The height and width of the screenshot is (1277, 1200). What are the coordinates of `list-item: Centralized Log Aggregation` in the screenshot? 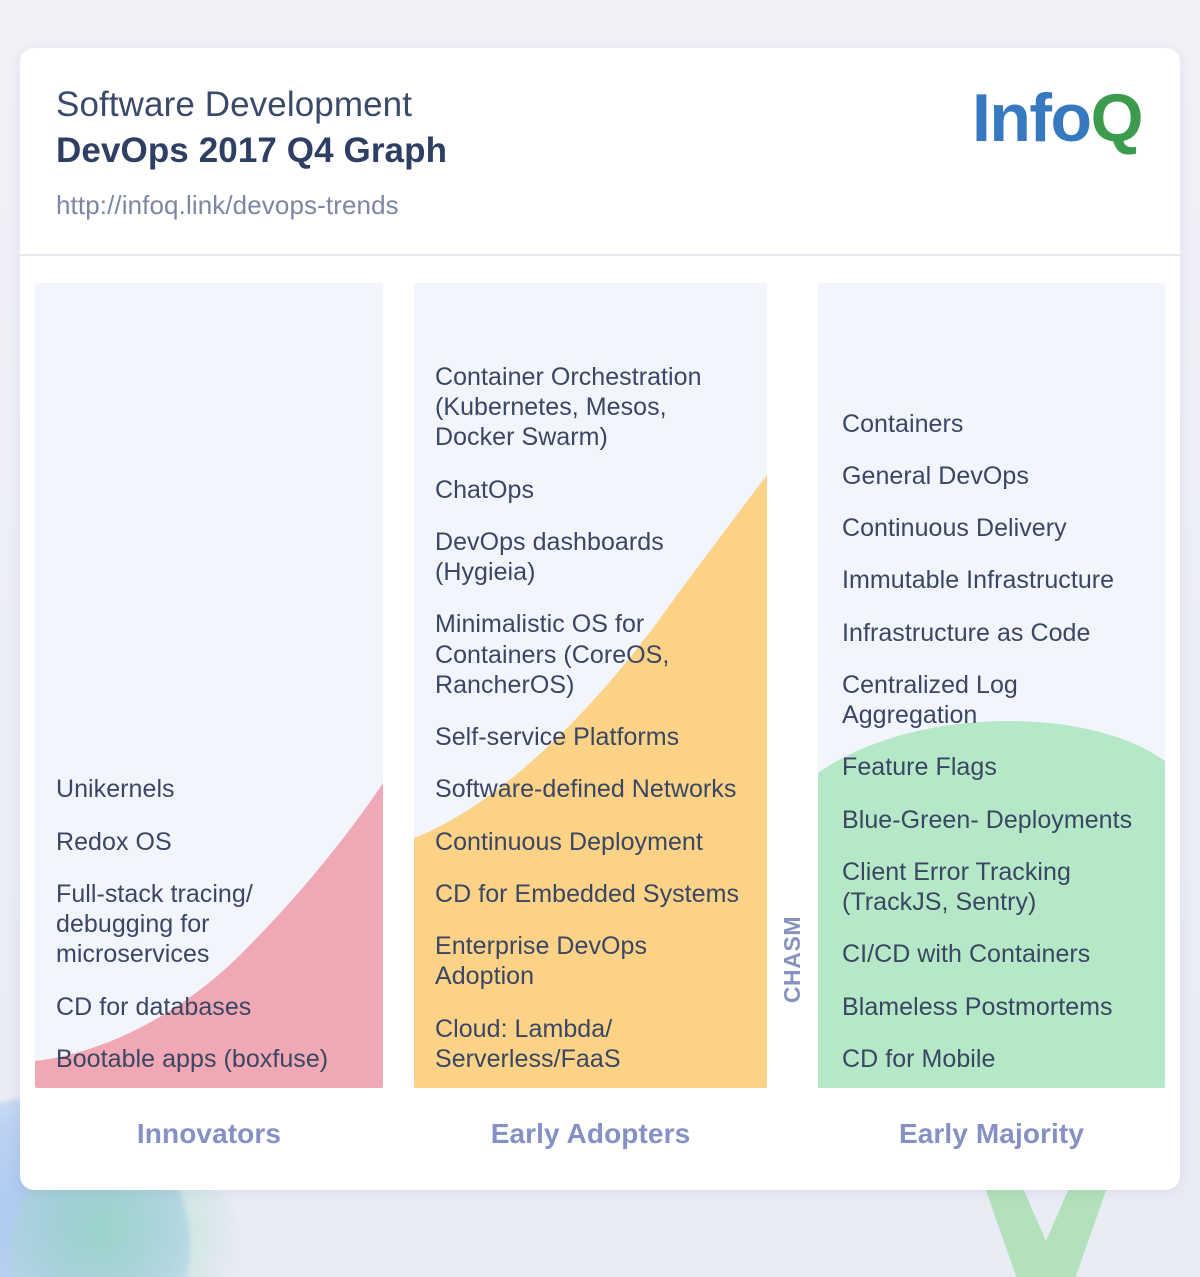 It's located at (930, 699).